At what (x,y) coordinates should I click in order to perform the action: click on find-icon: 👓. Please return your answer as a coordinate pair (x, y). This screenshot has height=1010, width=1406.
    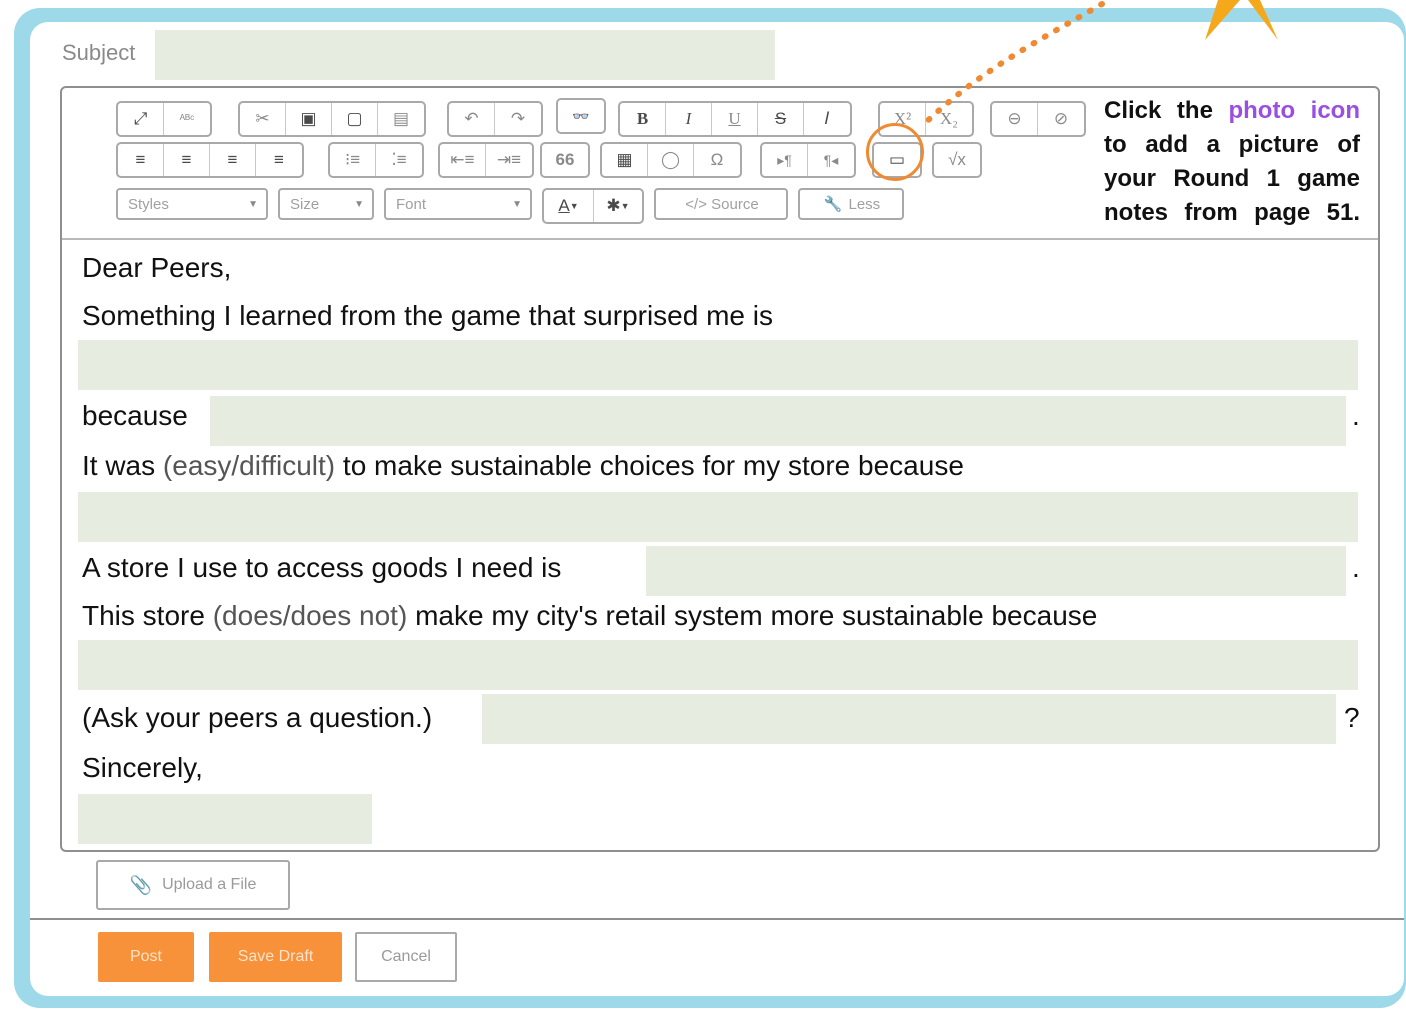
    Looking at the image, I should click on (581, 116).